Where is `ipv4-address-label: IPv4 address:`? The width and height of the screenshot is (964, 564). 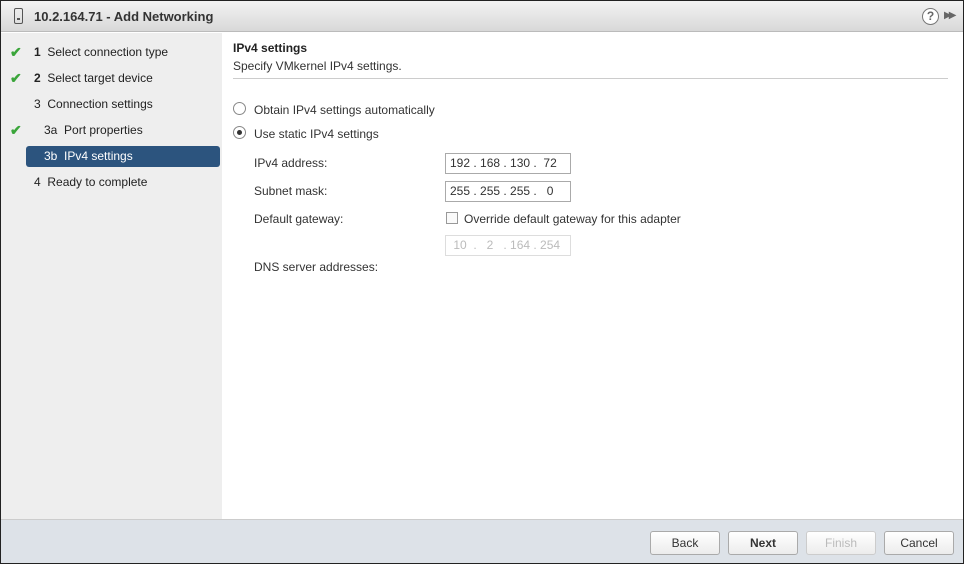
ipv4-address-label: IPv4 address: is located at coordinates (291, 163).